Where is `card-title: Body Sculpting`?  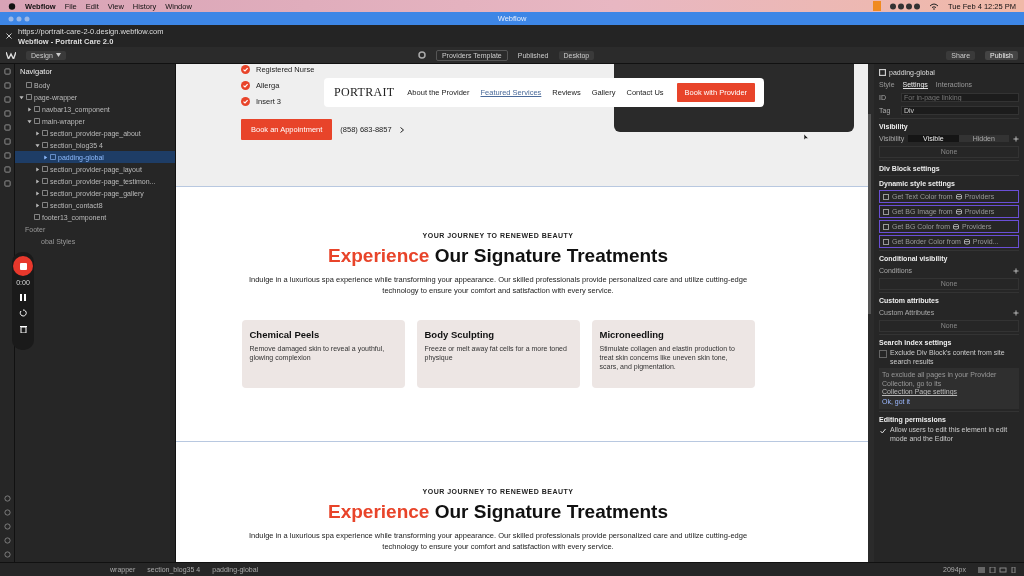
card-title: Body Sculpting is located at coordinates (460, 334).